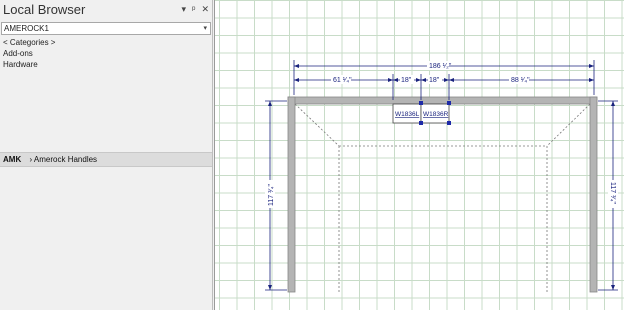  What do you see at coordinates (593, 194) in the screenshot?
I see `wall-right` at bounding box center [593, 194].